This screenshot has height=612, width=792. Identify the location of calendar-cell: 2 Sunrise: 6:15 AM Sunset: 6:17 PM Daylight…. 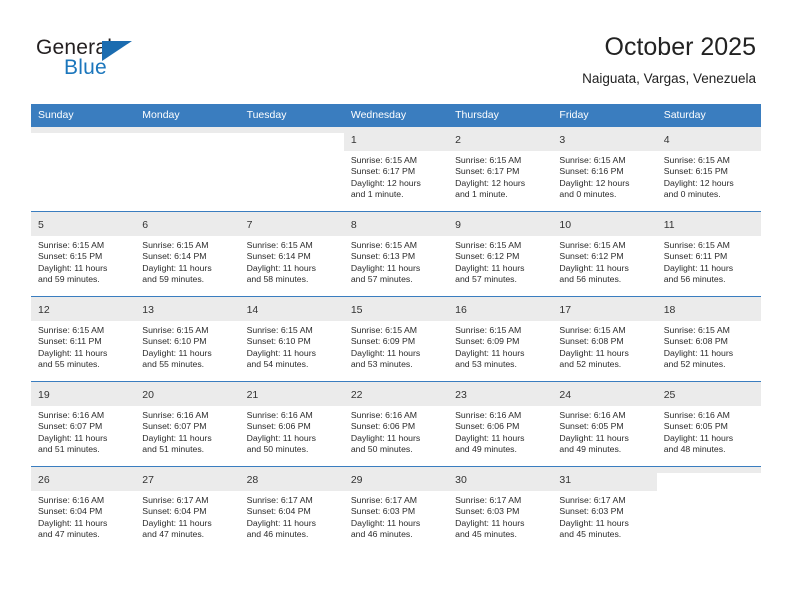
(500, 169).